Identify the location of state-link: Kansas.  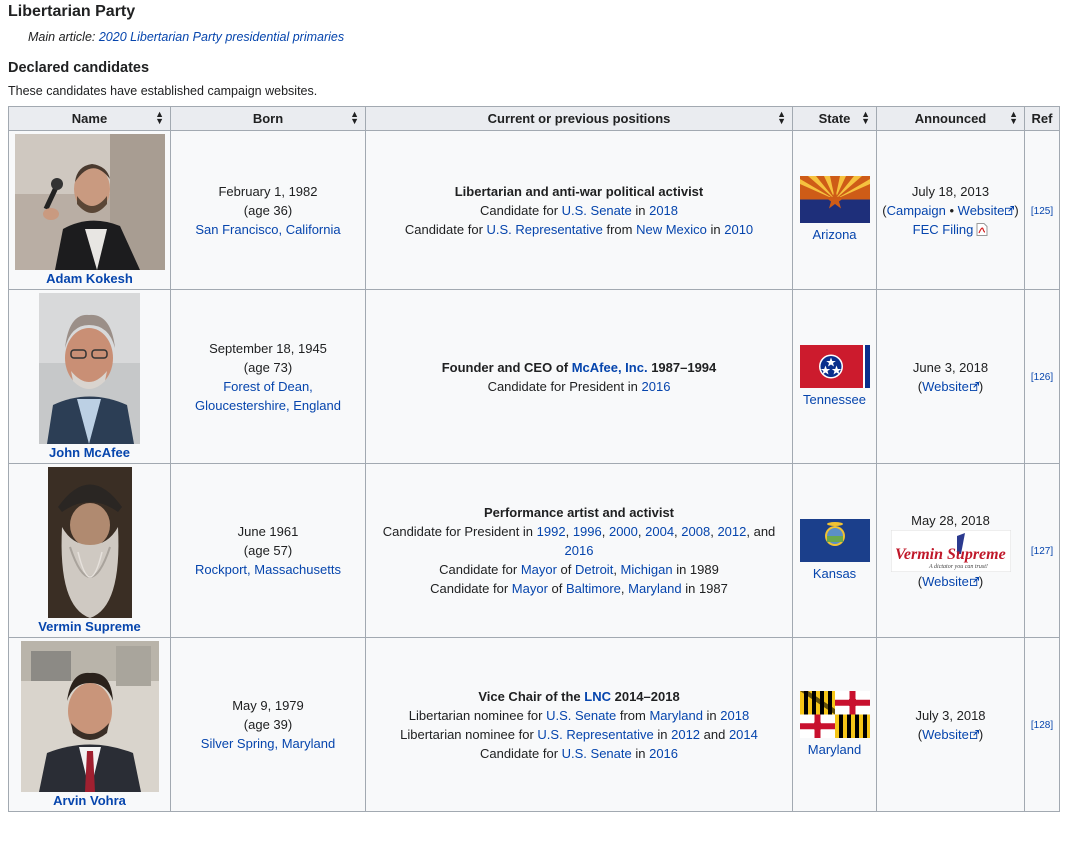
(834, 573).